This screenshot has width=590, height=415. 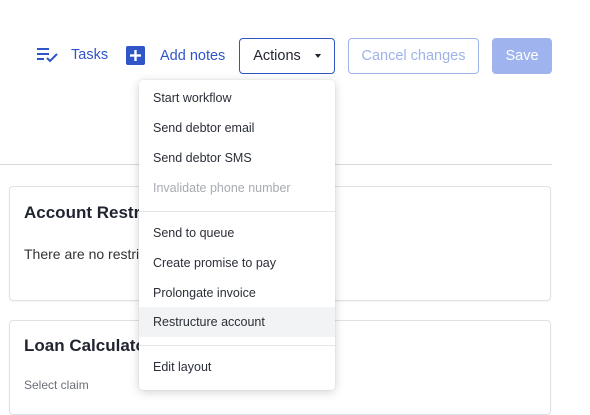 What do you see at coordinates (277, 56) in the screenshot?
I see `actions-label: Actions` at bounding box center [277, 56].